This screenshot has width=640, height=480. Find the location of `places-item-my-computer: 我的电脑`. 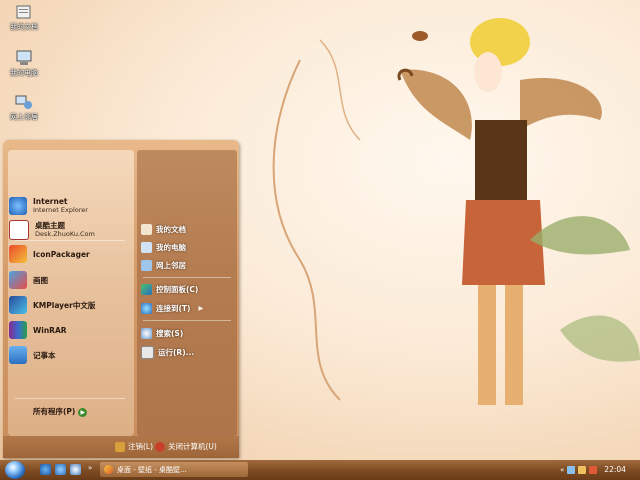

places-item-my-computer: 我的电脑 is located at coordinates (188, 247).